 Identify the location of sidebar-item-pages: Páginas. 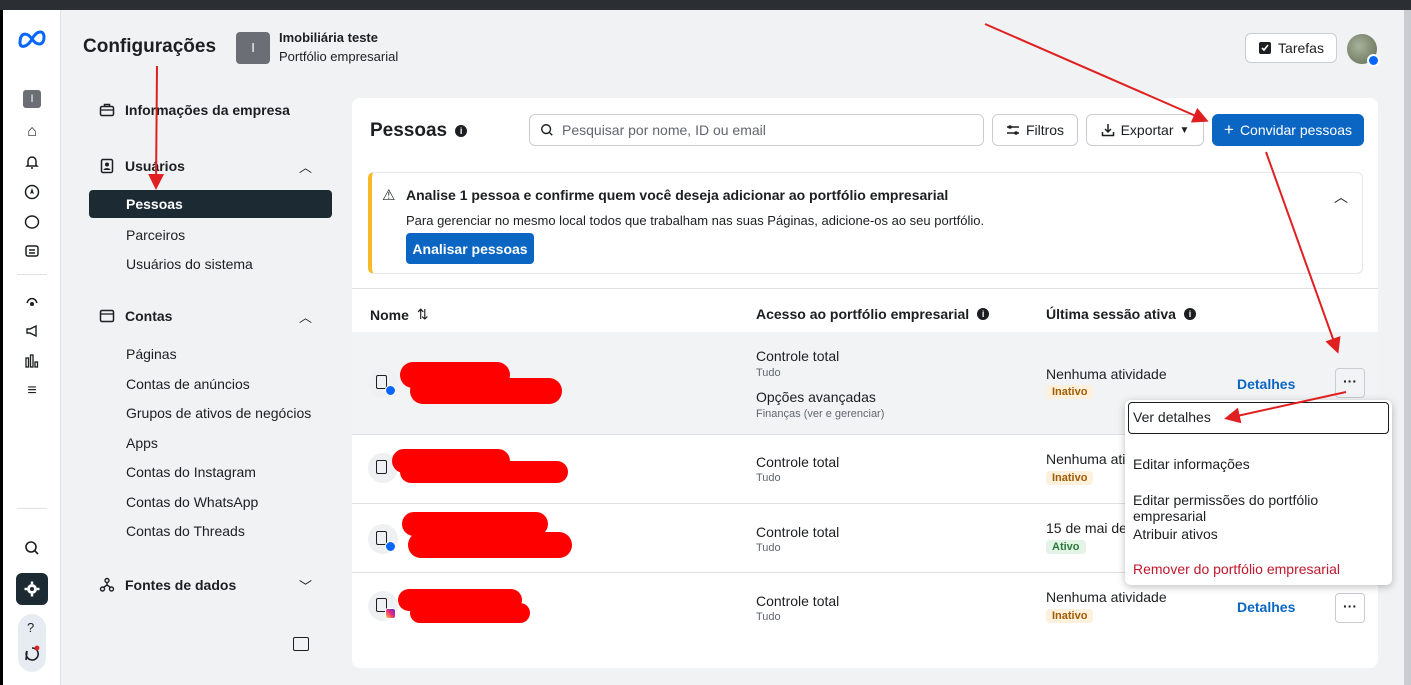
(151, 354).